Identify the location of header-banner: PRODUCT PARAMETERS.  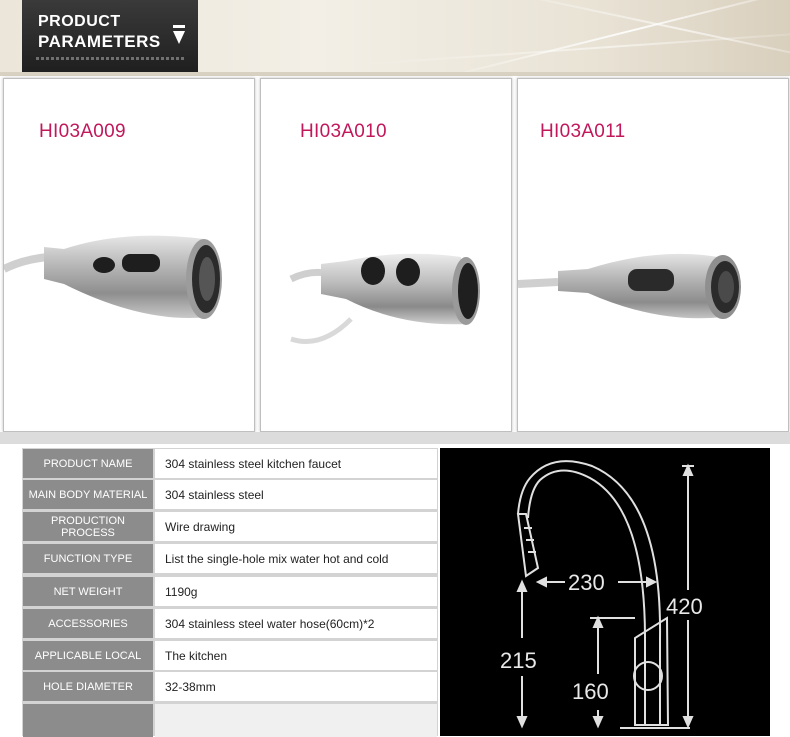
(395, 36).